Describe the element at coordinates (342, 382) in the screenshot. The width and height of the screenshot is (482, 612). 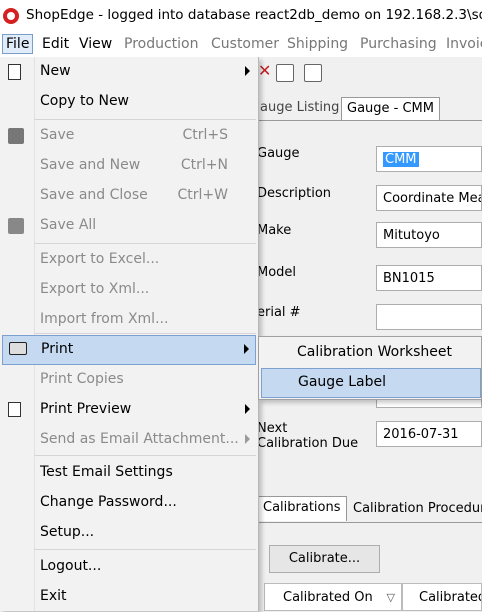
I see `menu-item-gauge-label-label: Gauge Label` at that location.